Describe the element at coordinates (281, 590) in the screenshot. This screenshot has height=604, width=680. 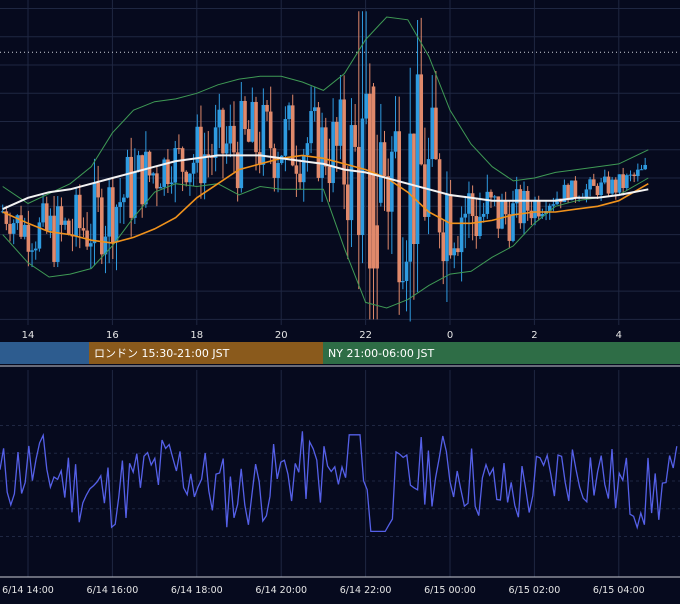
I see `osc-x-tick-label: 6/14 20:00` at that location.